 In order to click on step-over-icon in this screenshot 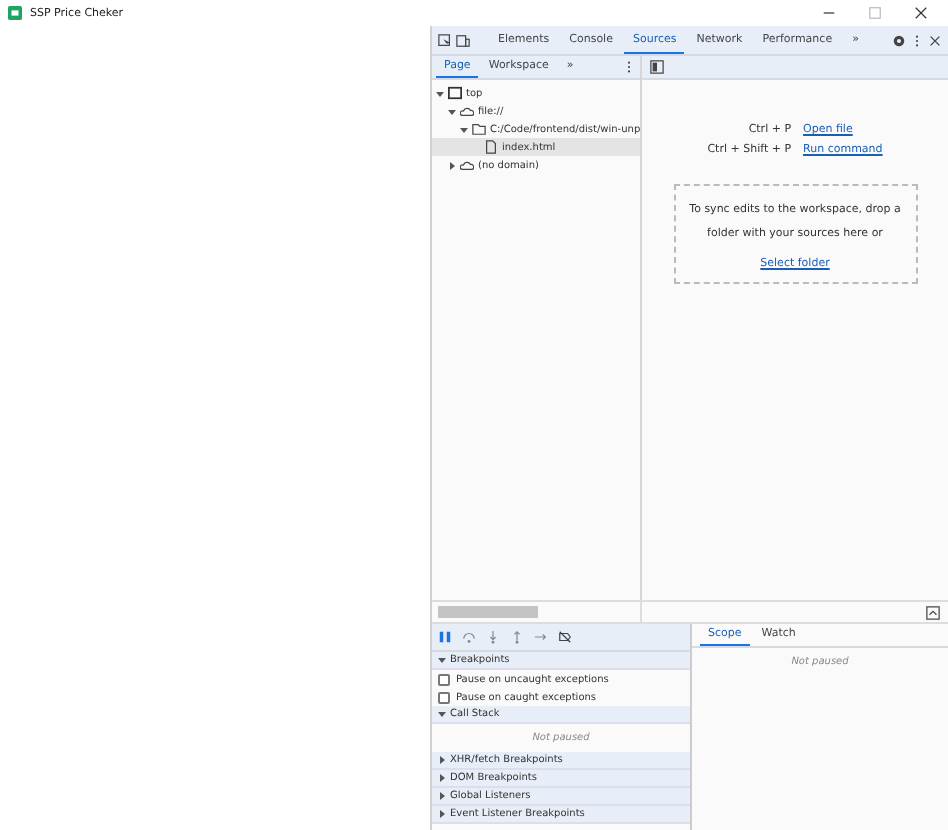, I will do `click(469, 637)`.